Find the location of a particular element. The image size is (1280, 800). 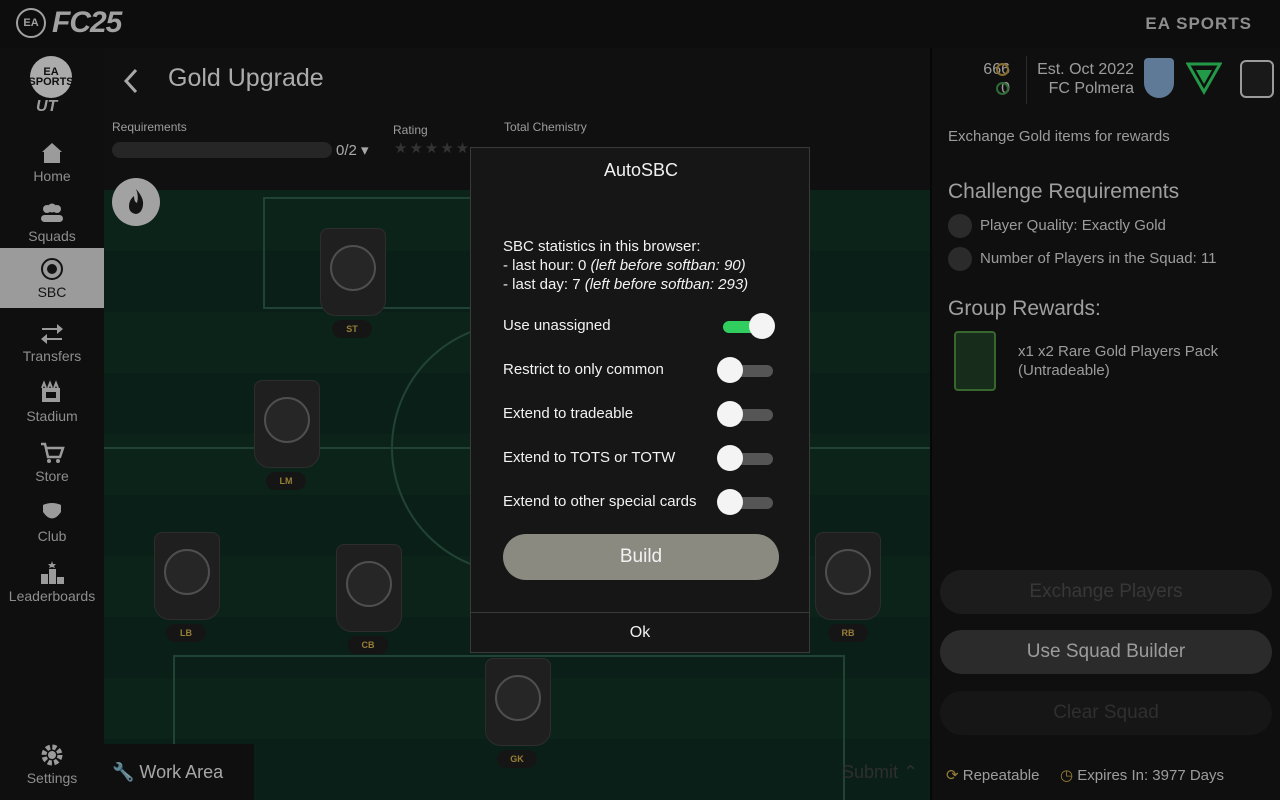

requirements-count: 0/2 ▾ is located at coordinates (352, 150).